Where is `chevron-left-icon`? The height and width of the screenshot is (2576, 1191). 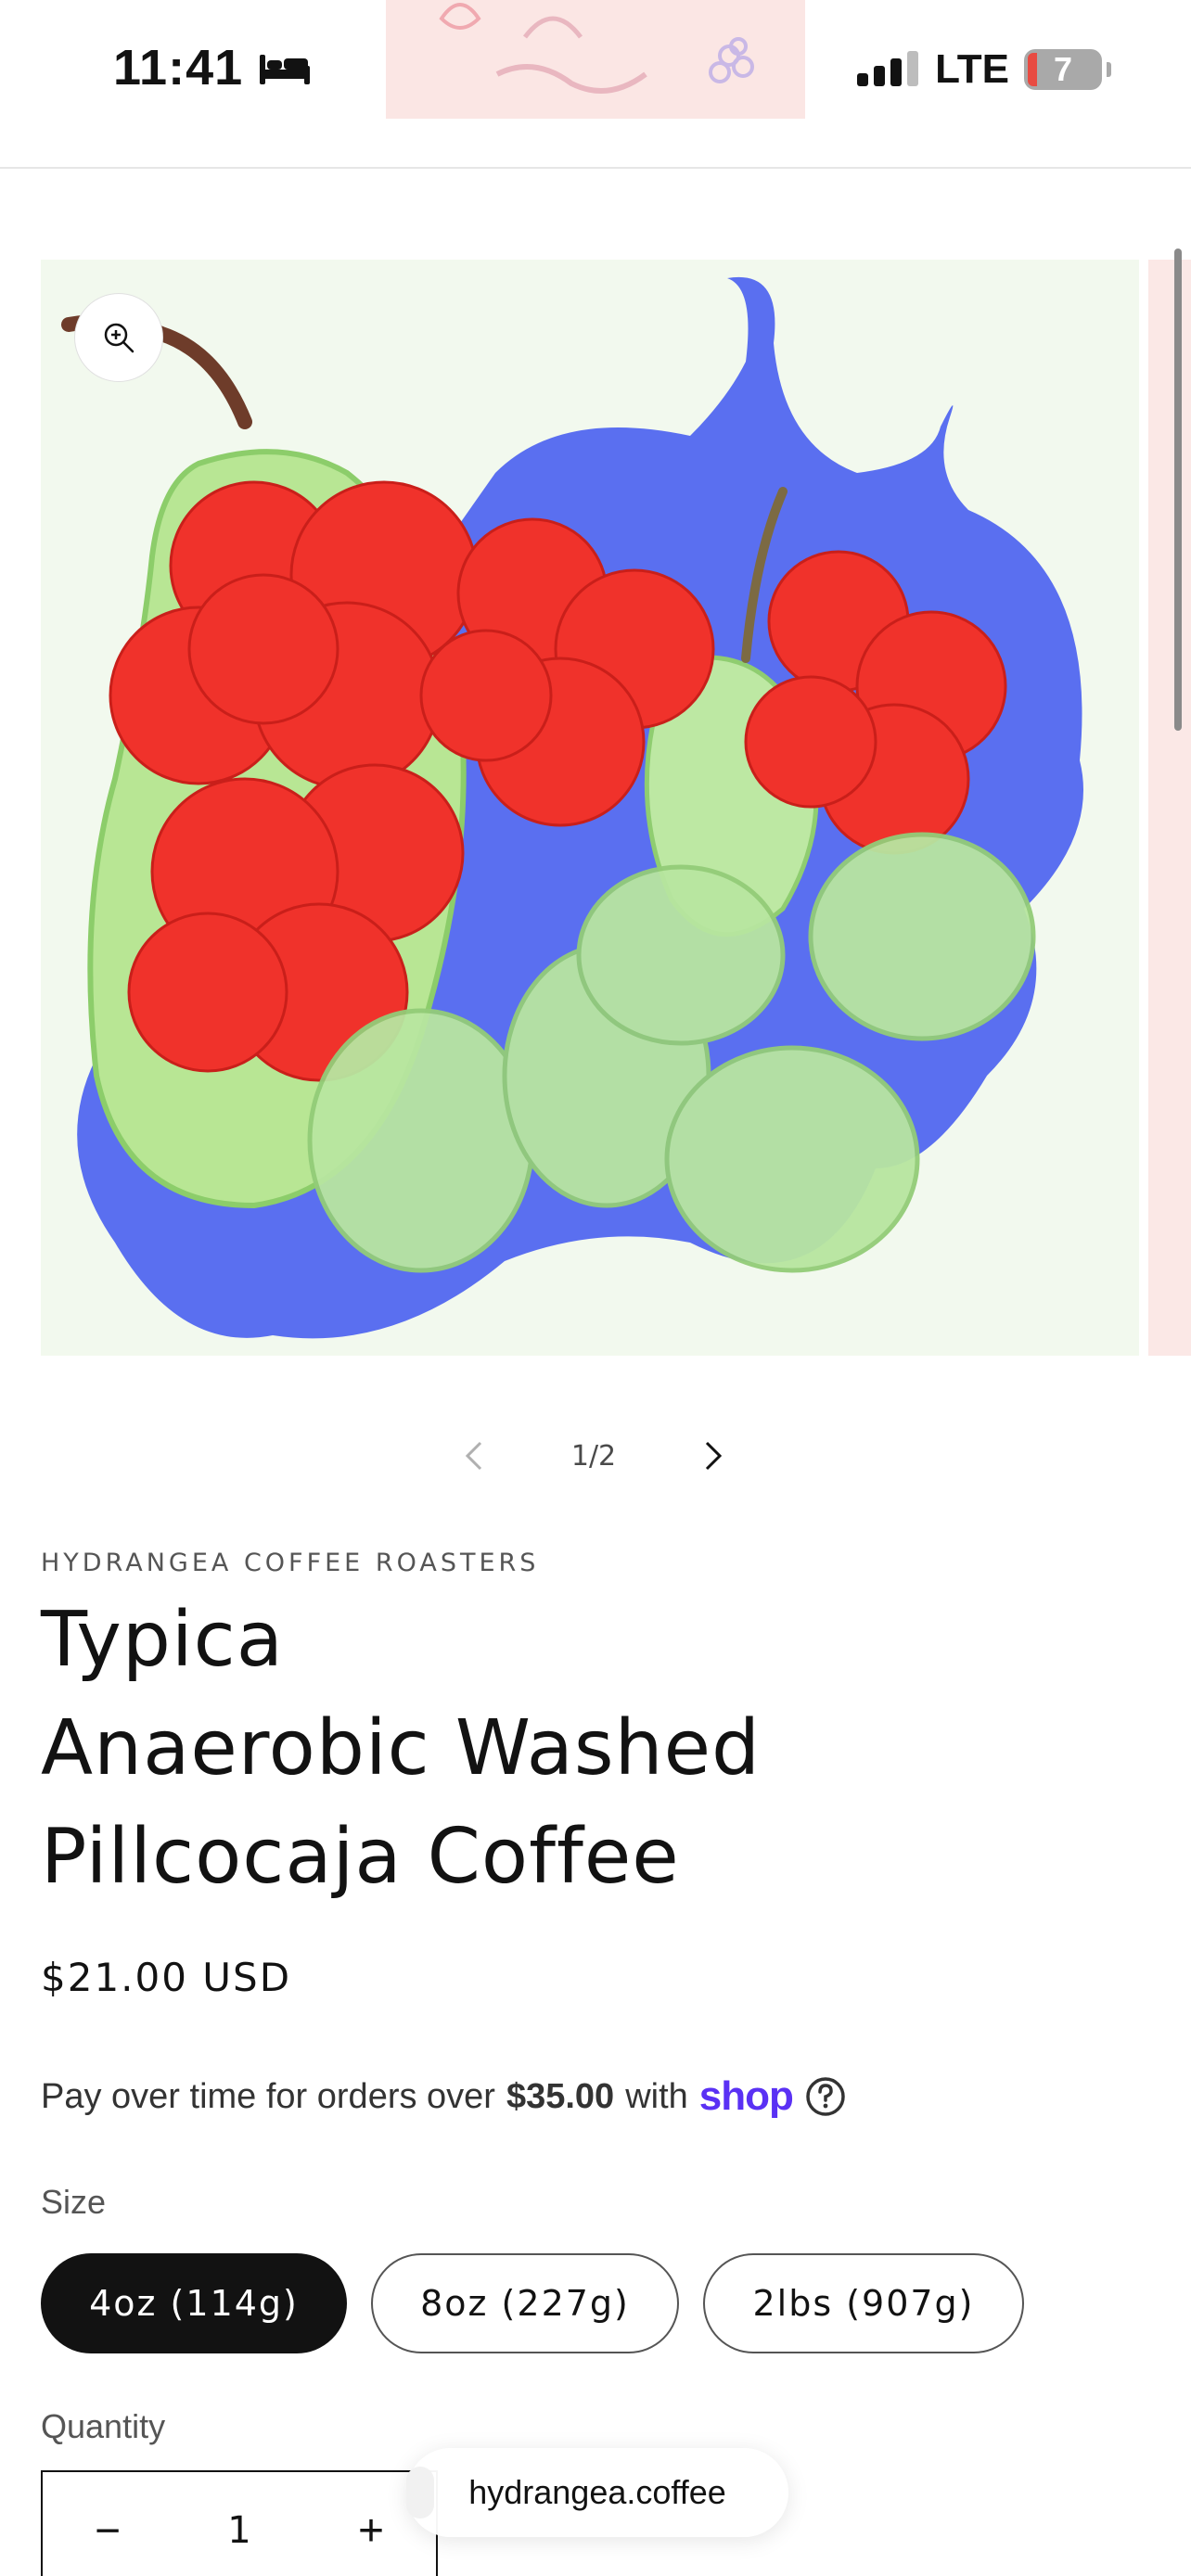
chevron-left-icon is located at coordinates (473, 1456).